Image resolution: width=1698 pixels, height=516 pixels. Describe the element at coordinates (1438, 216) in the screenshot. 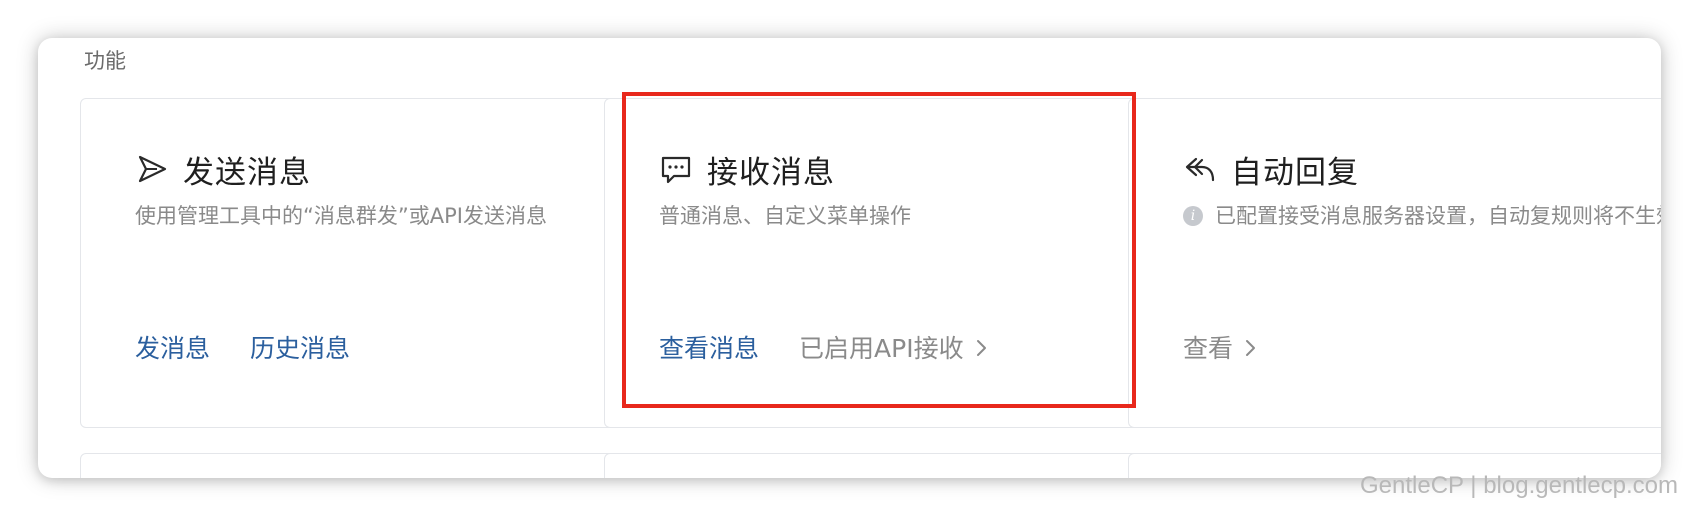

I see `card-description: 已配置接受消息服务器设置，自动复规则将不生效` at that location.